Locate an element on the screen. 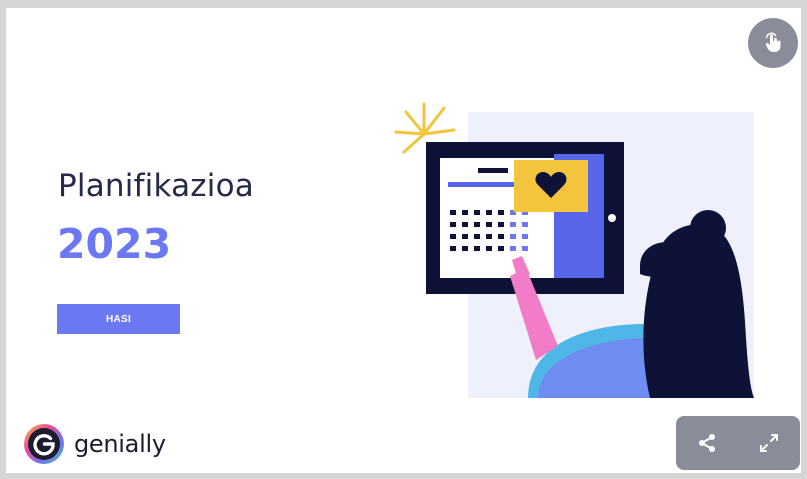  interact-button is located at coordinates (773, 43).